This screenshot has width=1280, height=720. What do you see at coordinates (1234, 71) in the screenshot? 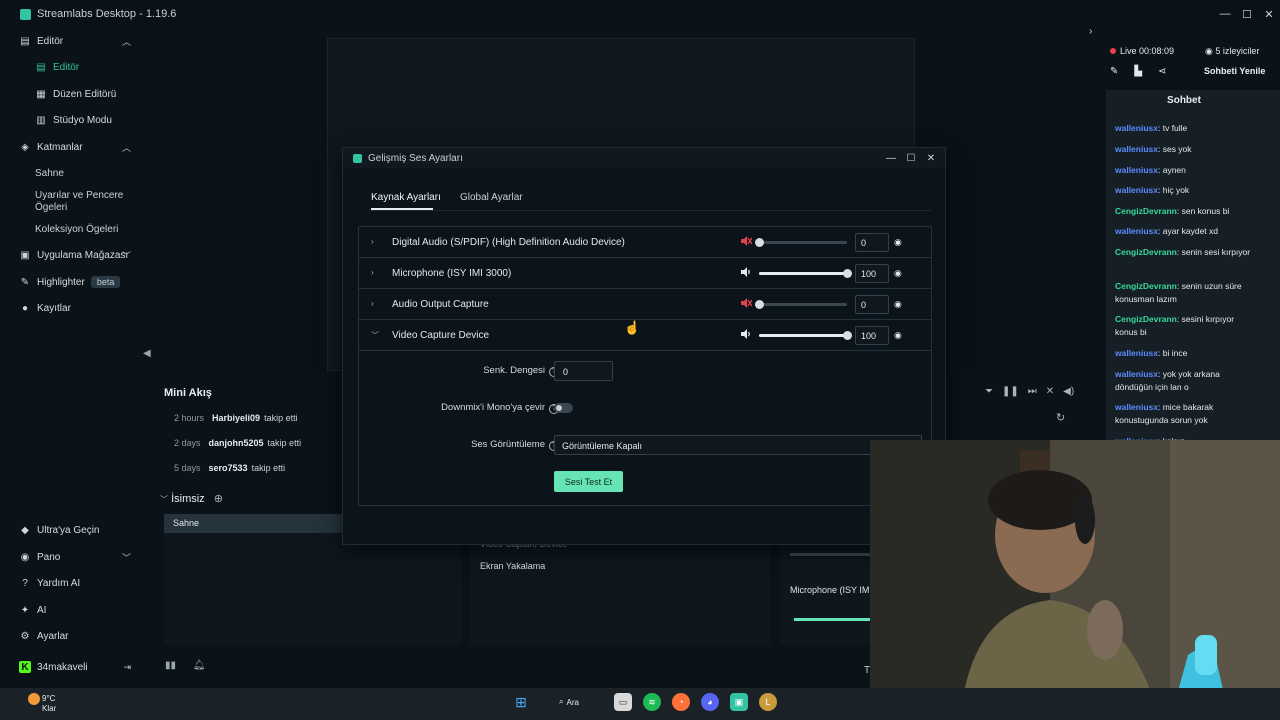
I see `refresh-chat-button: Sohbeti Yenile` at bounding box center [1234, 71].